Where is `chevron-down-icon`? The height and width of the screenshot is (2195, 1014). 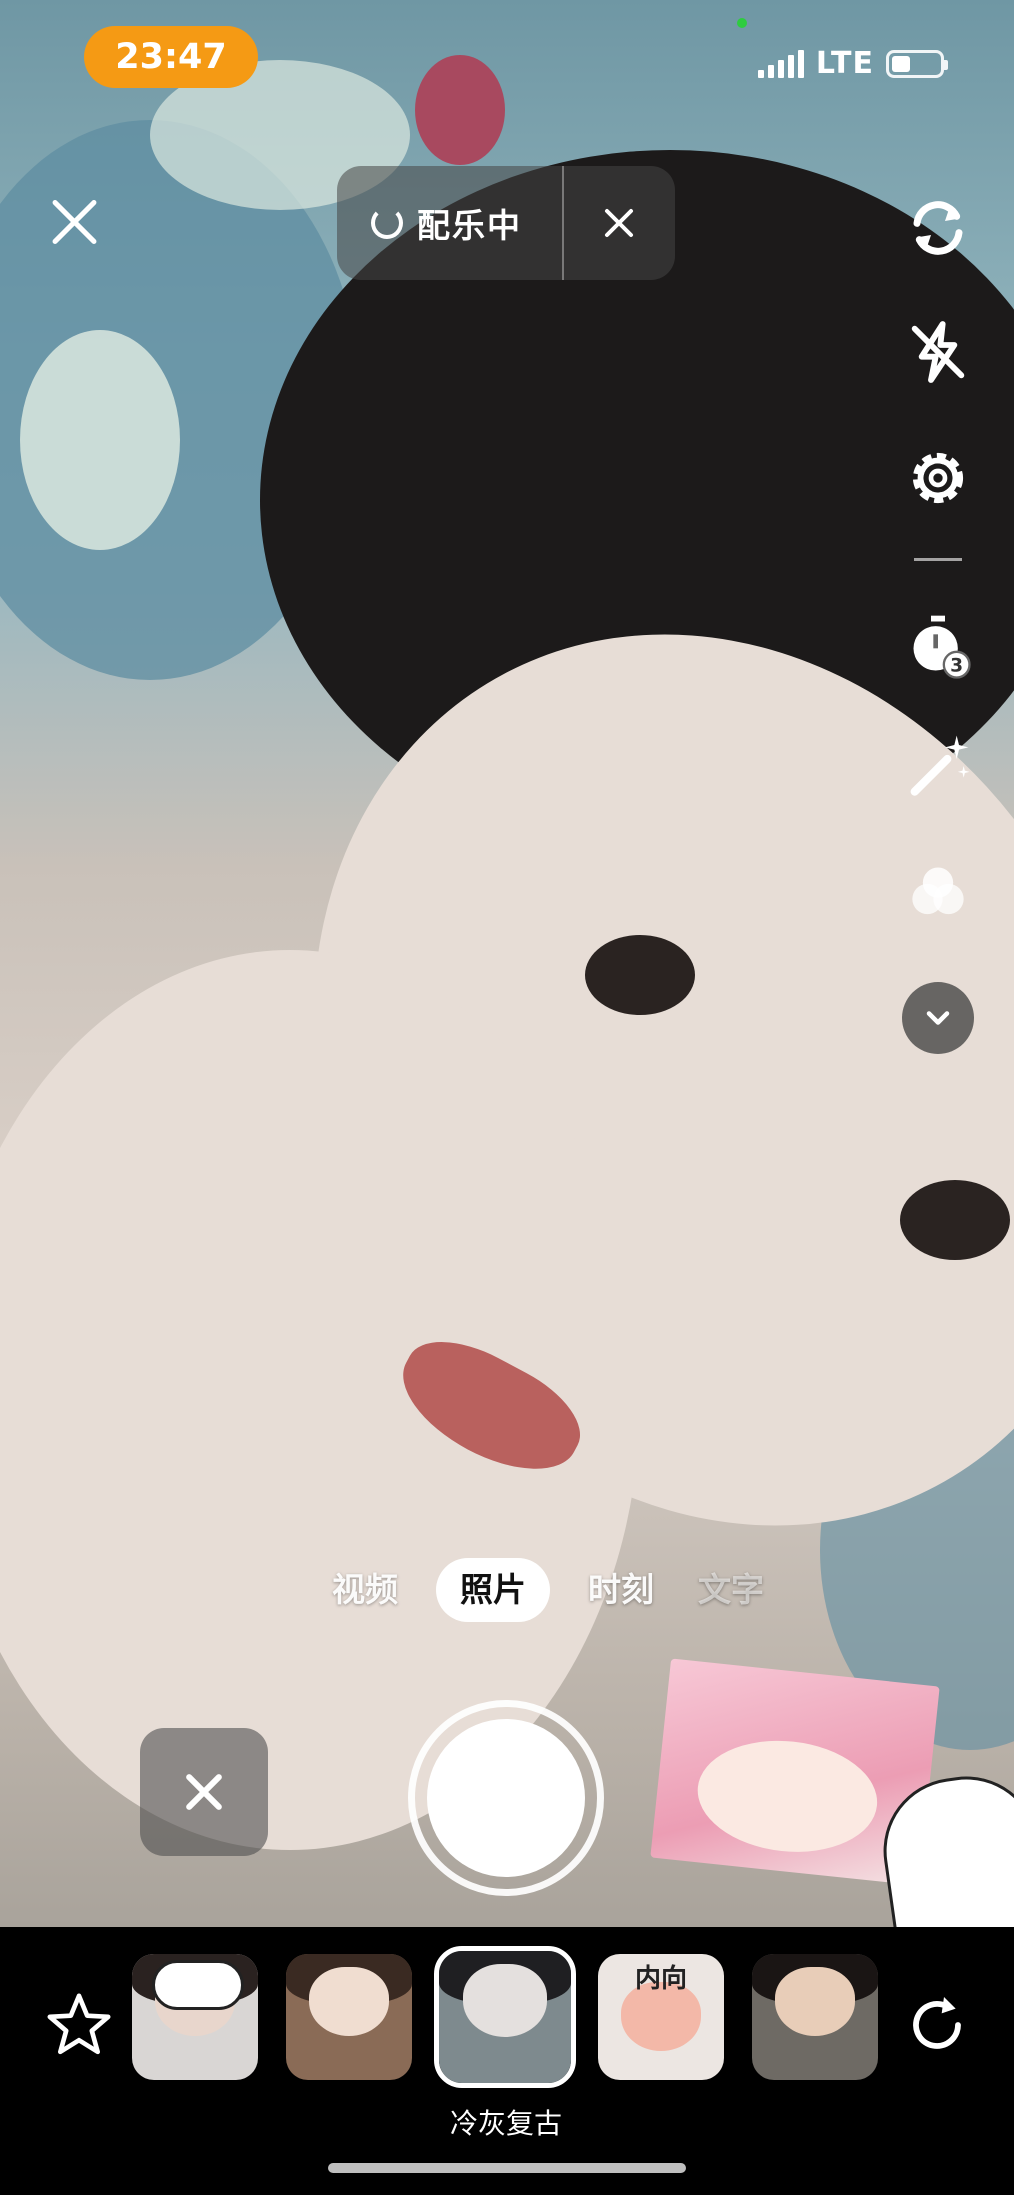 chevron-down-icon is located at coordinates (938, 1018).